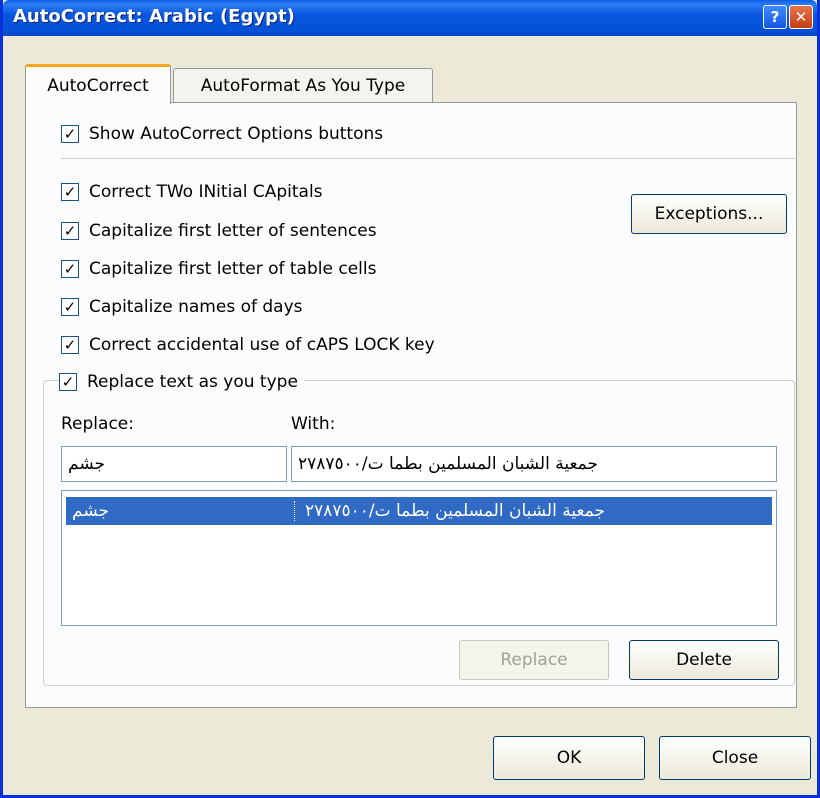 The height and width of the screenshot is (798, 820). What do you see at coordinates (233, 269) in the screenshot?
I see `option-label: Capitalize first letter of table cells` at bounding box center [233, 269].